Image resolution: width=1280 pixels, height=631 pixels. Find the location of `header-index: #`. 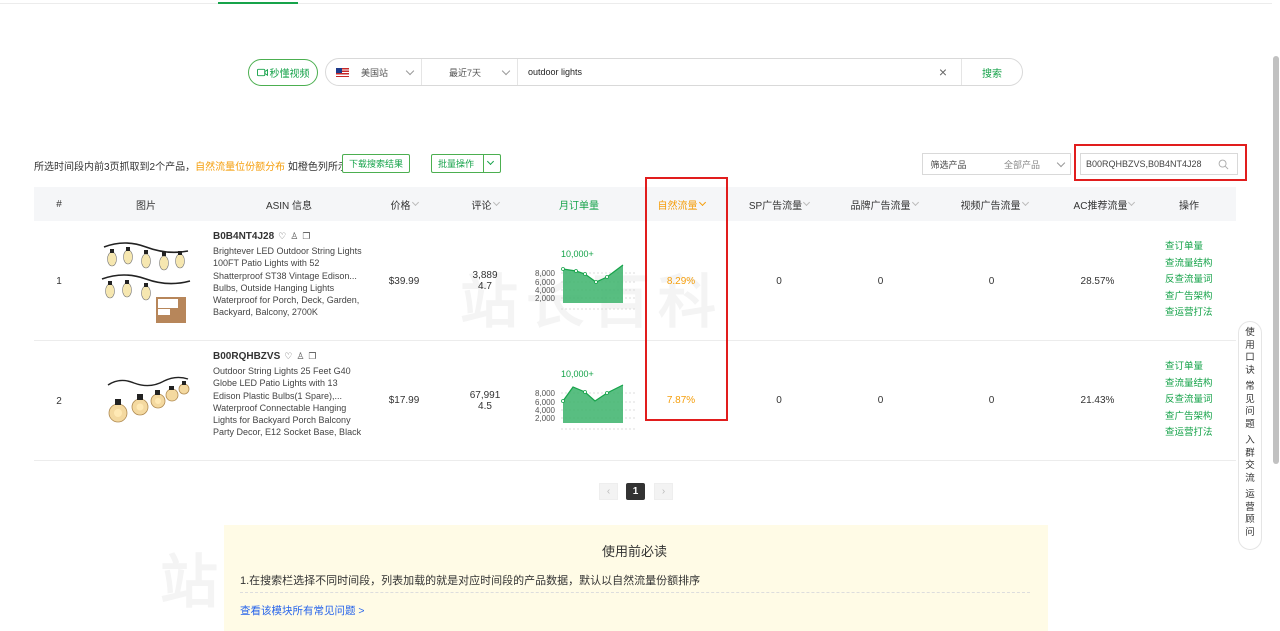

header-index: # is located at coordinates (59, 204).